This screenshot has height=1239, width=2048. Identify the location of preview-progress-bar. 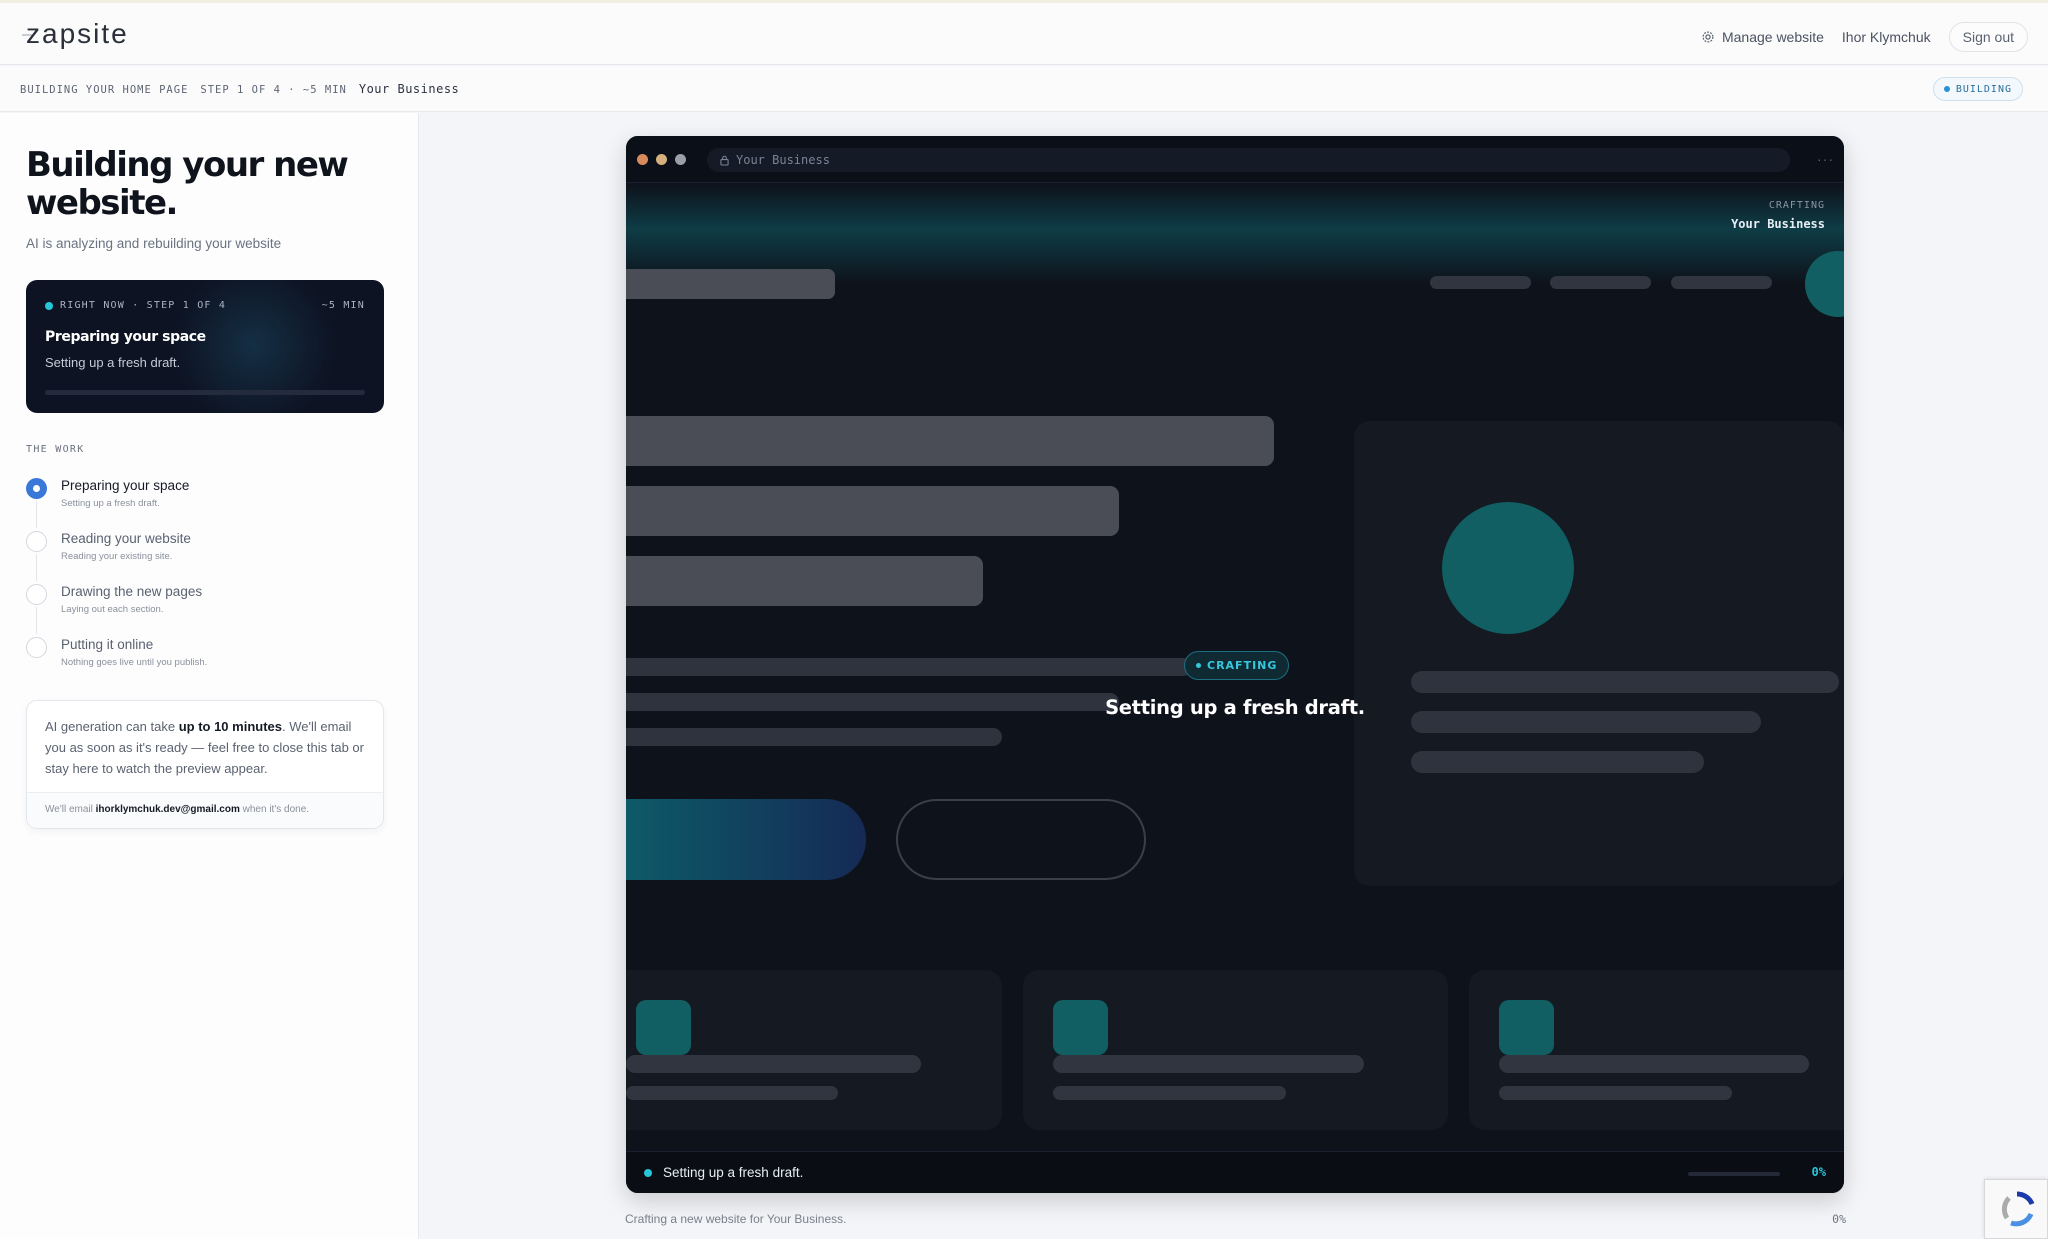
(1734, 1174).